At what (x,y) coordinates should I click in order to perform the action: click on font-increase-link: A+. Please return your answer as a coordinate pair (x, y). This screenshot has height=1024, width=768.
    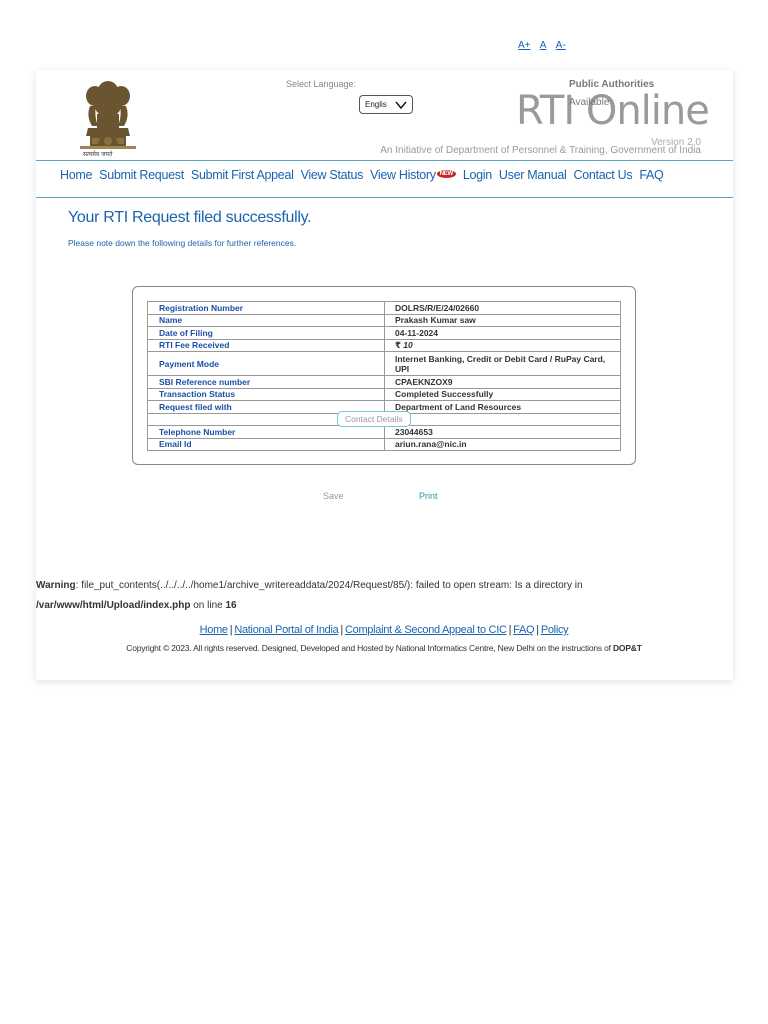
    Looking at the image, I should click on (524, 45).